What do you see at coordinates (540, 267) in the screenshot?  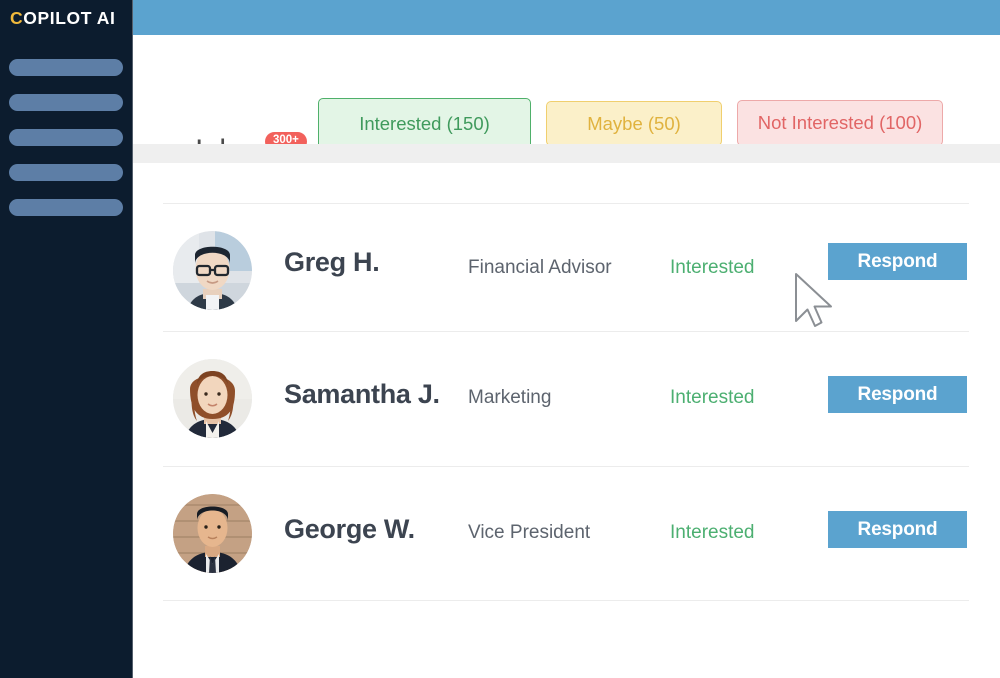 I see `person-title: Financial Advisor` at bounding box center [540, 267].